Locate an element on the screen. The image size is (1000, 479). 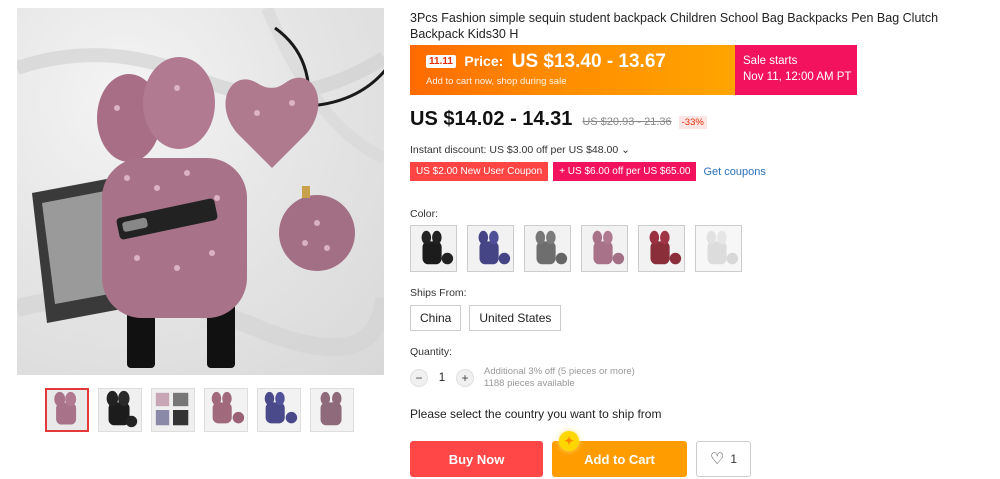
thumbnail-mauve is located at coordinates (332, 410).